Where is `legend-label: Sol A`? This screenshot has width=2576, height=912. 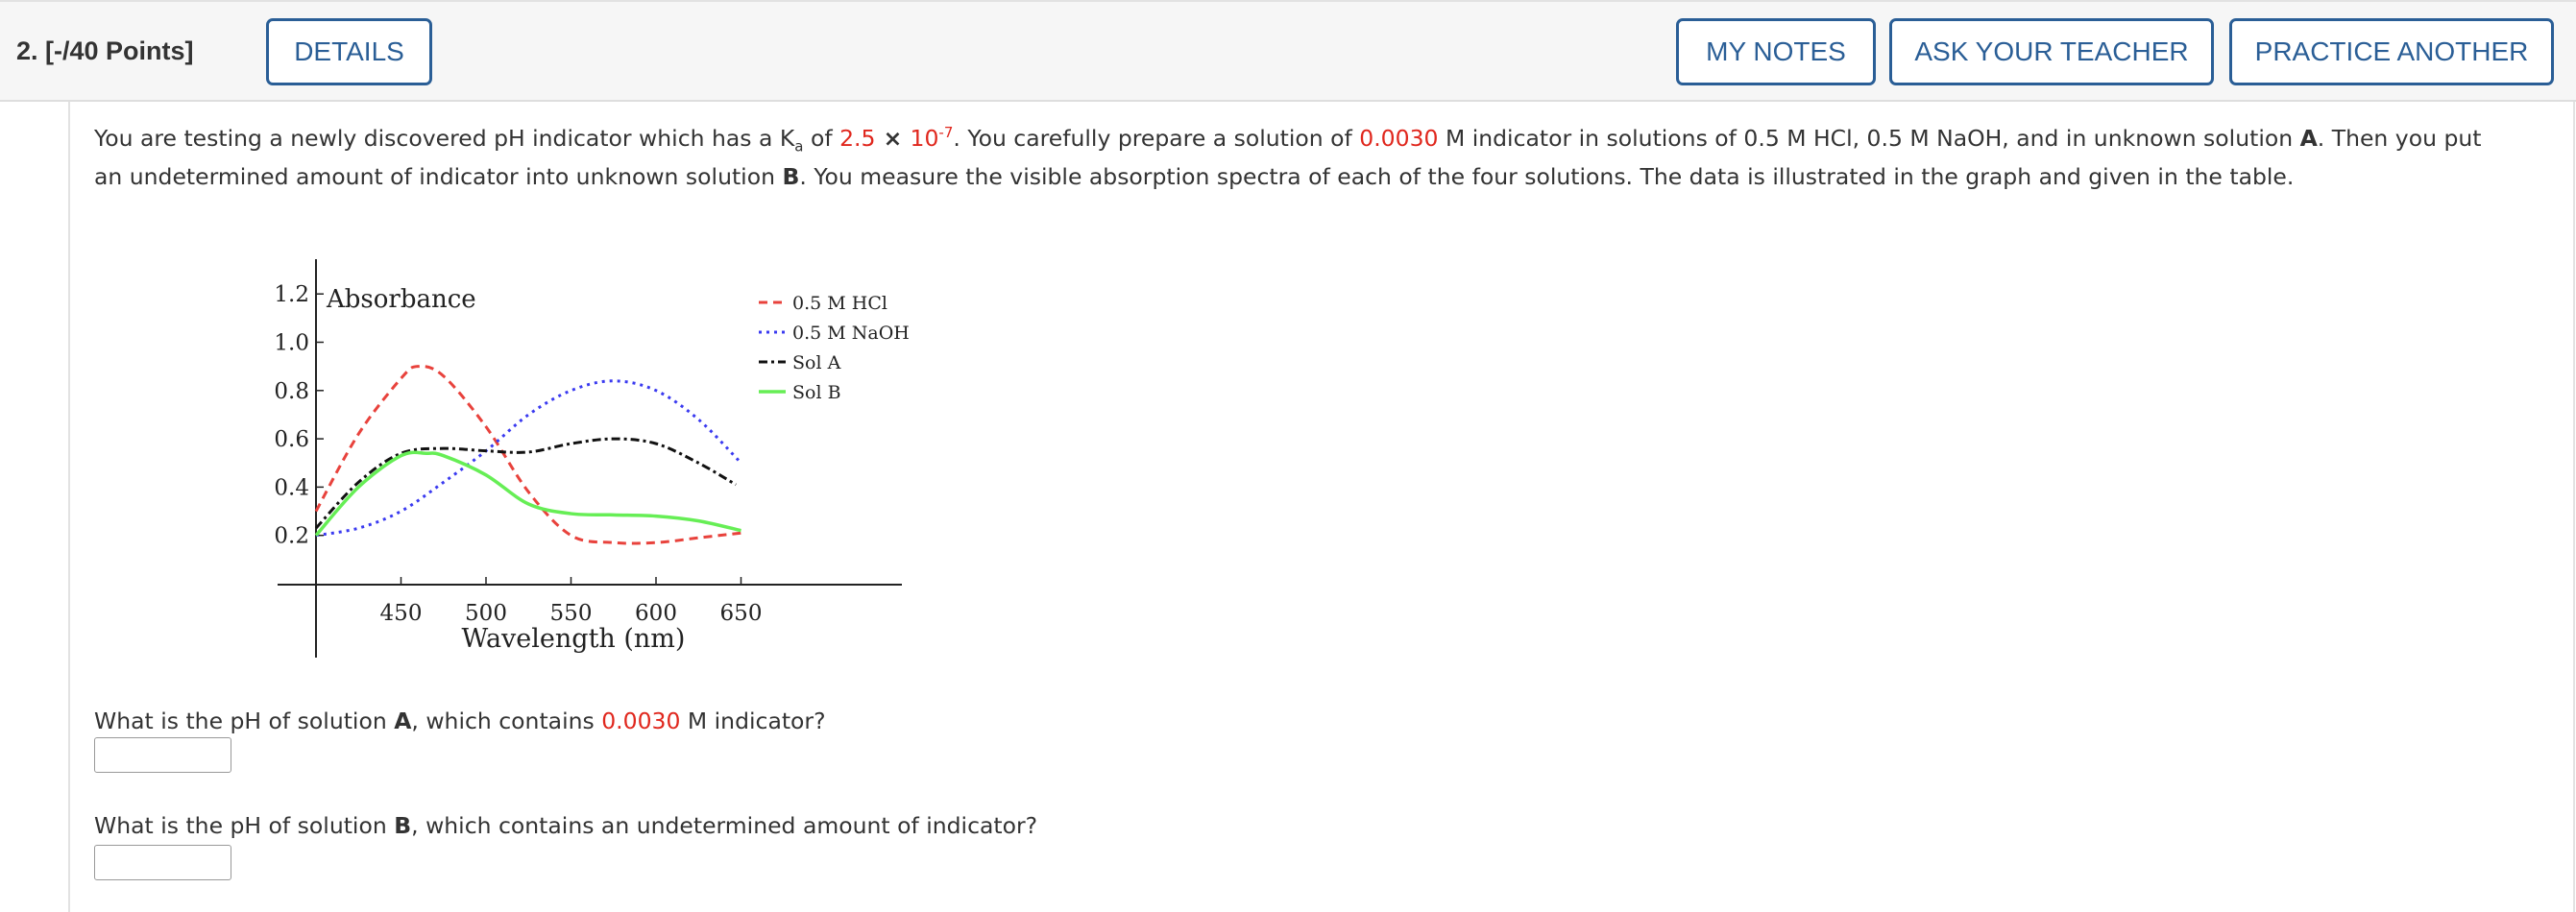
legend-label: Sol A is located at coordinates (817, 362).